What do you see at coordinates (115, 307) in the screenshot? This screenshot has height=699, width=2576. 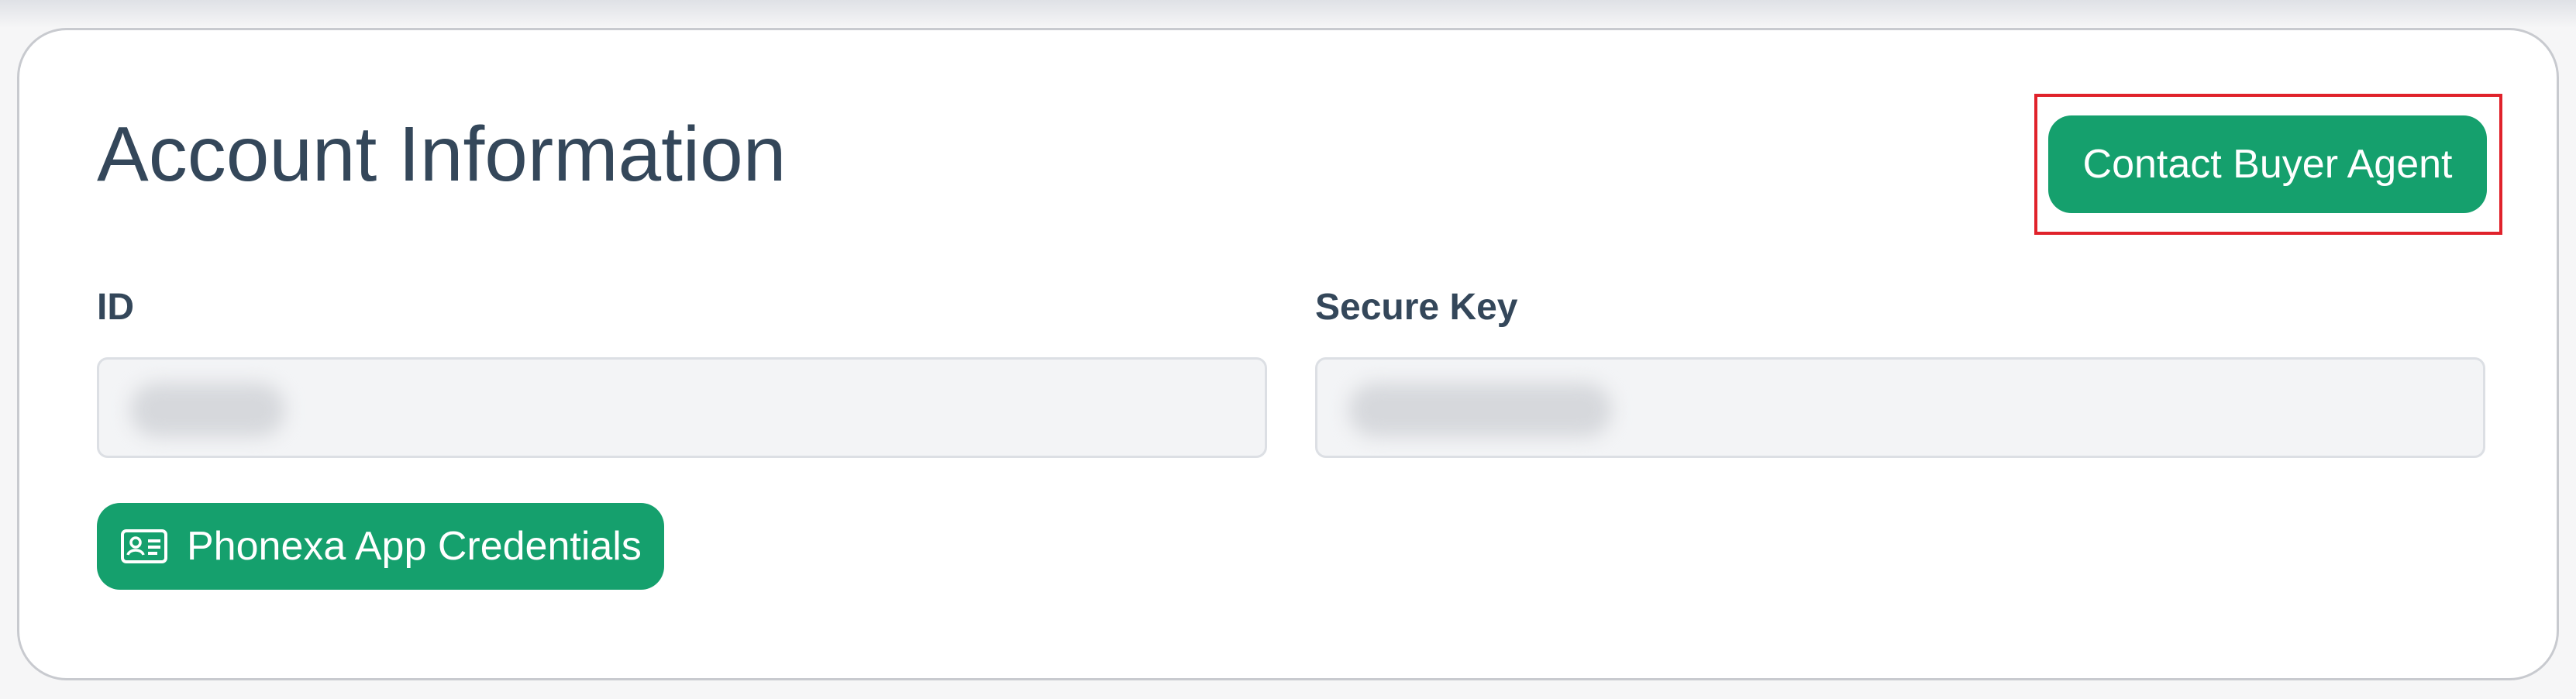 I see `id-label: ID` at bounding box center [115, 307].